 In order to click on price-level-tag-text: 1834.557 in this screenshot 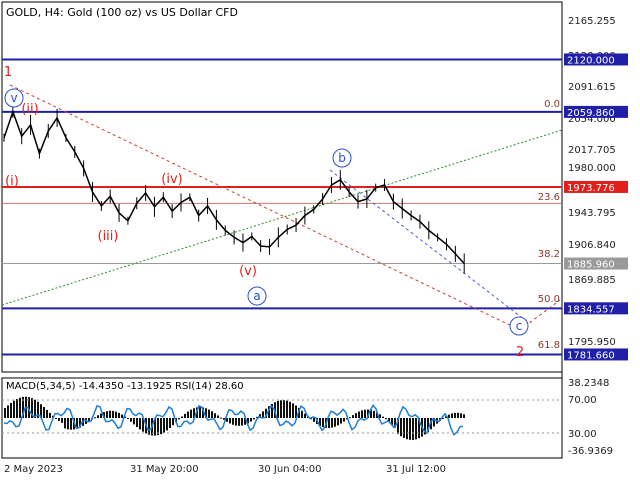, I will do `click(591, 309)`.